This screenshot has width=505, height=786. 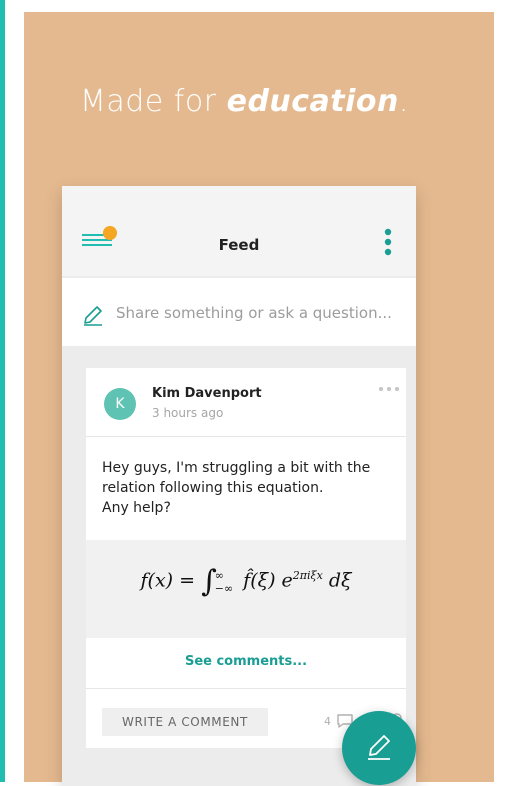 What do you see at coordinates (239, 245) in the screenshot?
I see `feed-title: Feed` at bounding box center [239, 245].